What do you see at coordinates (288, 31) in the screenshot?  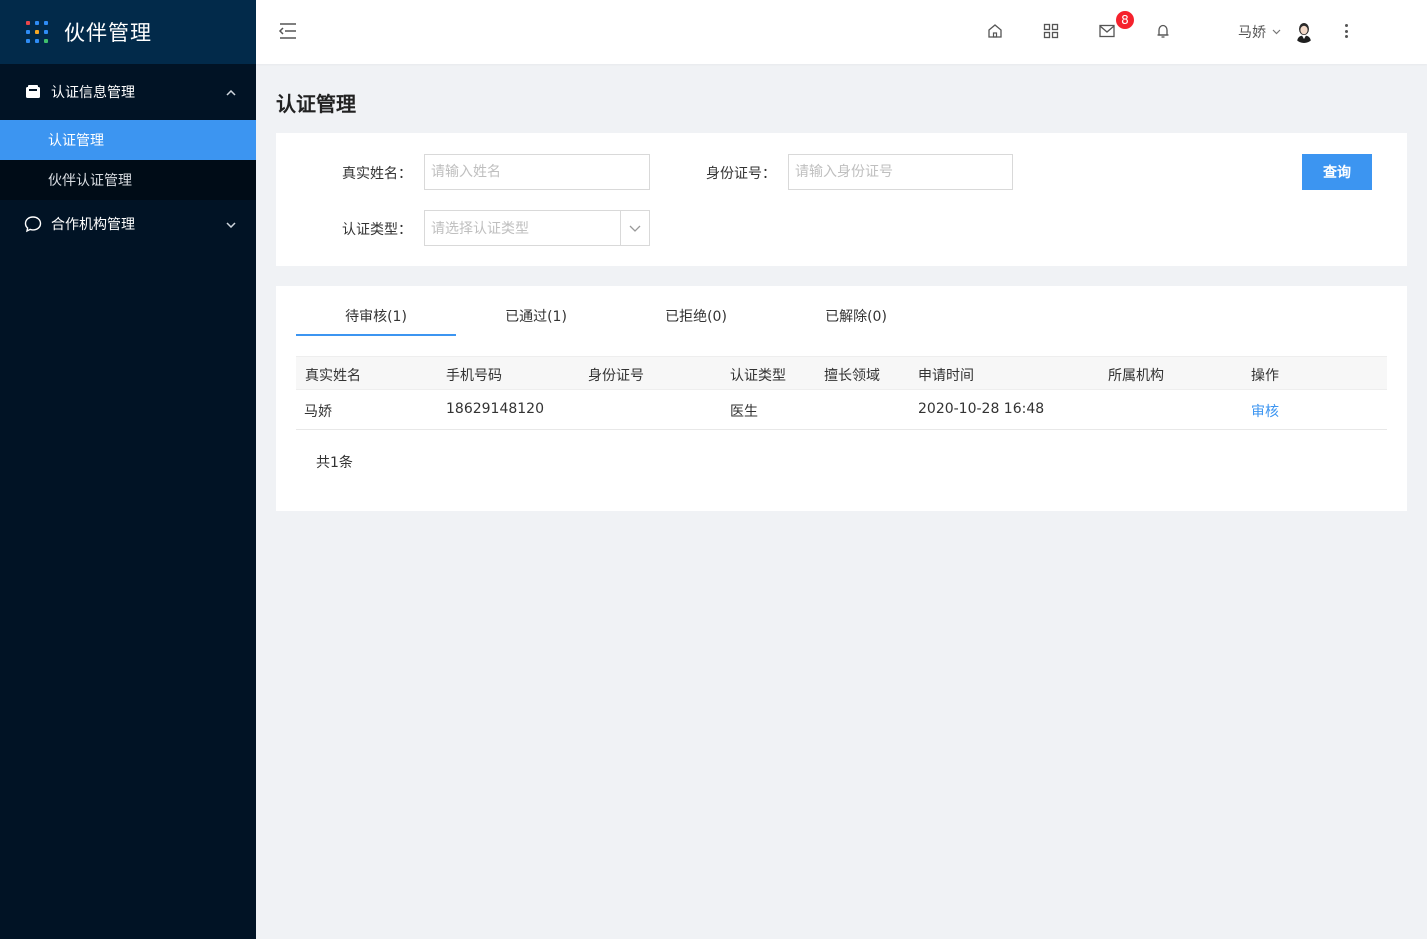 I see `menu-fold-icon` at bounding box center [288, 31].